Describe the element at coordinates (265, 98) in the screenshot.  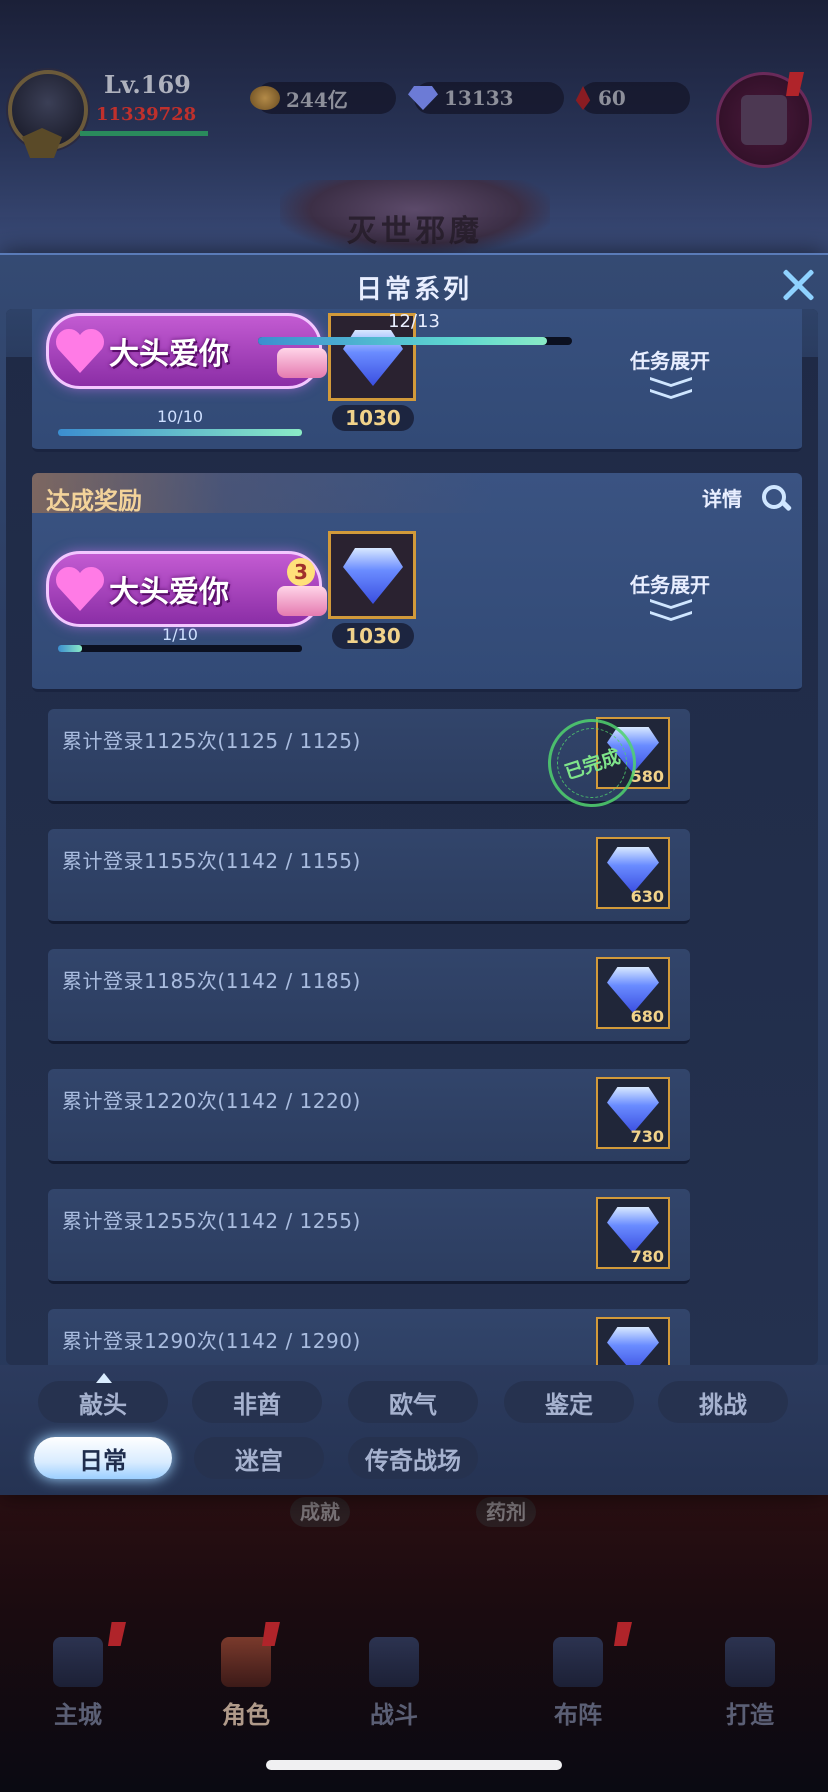
I see `gold-coin-icon` at that location.